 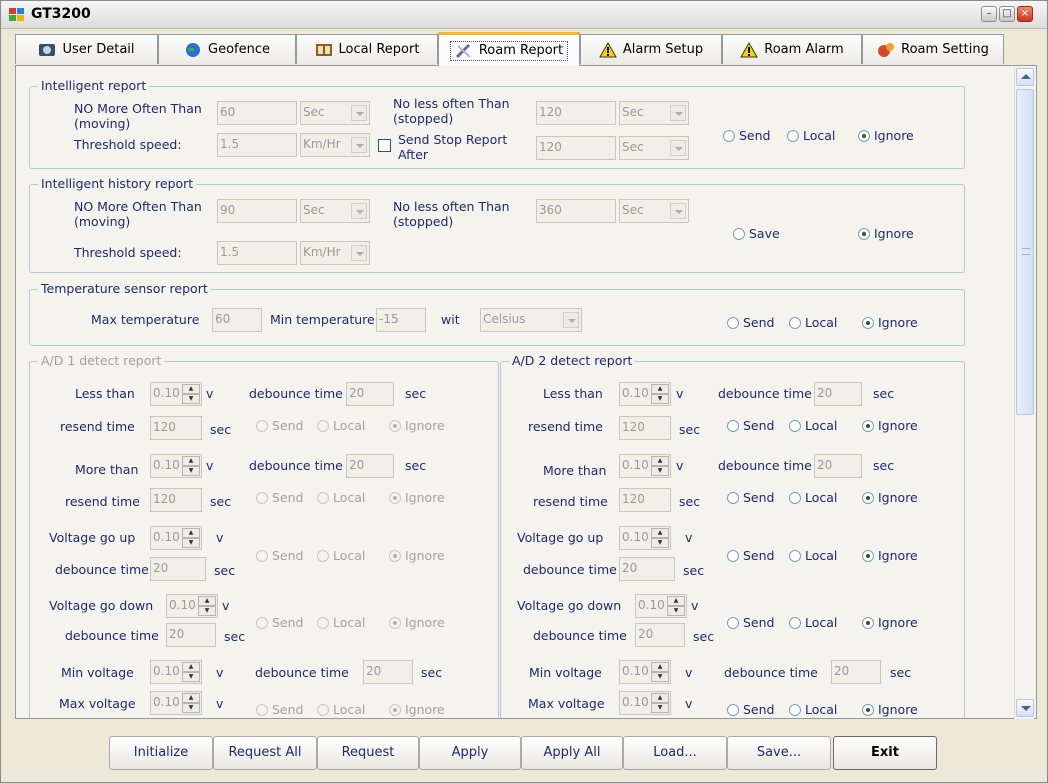 What do you see at coordinates (237, 320) in the screenshot?
I see `max-temperature-input: 60` at bounding box center [237, 320].